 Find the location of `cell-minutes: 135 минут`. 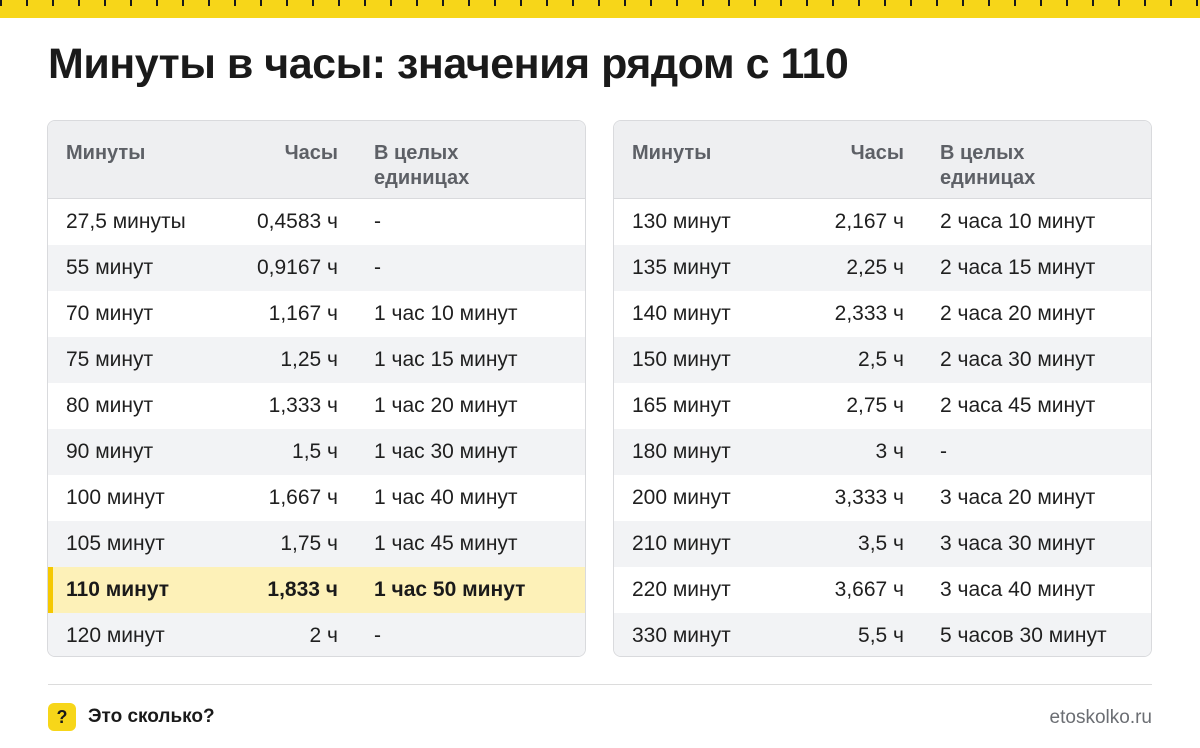

cell-minutes: 135 минут is located at coordinates (681, 267).